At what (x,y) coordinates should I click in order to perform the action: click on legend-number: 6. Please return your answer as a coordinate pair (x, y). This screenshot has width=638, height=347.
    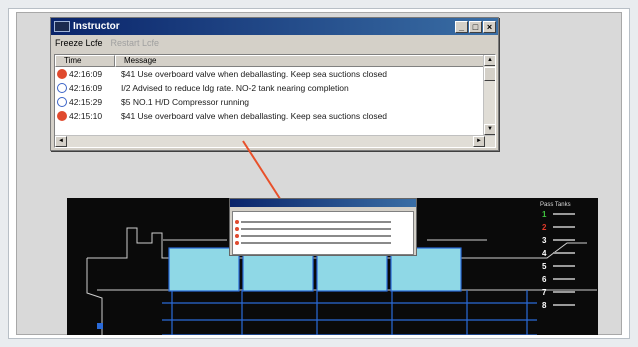
    Looking at the image, I should click on (544, 279).